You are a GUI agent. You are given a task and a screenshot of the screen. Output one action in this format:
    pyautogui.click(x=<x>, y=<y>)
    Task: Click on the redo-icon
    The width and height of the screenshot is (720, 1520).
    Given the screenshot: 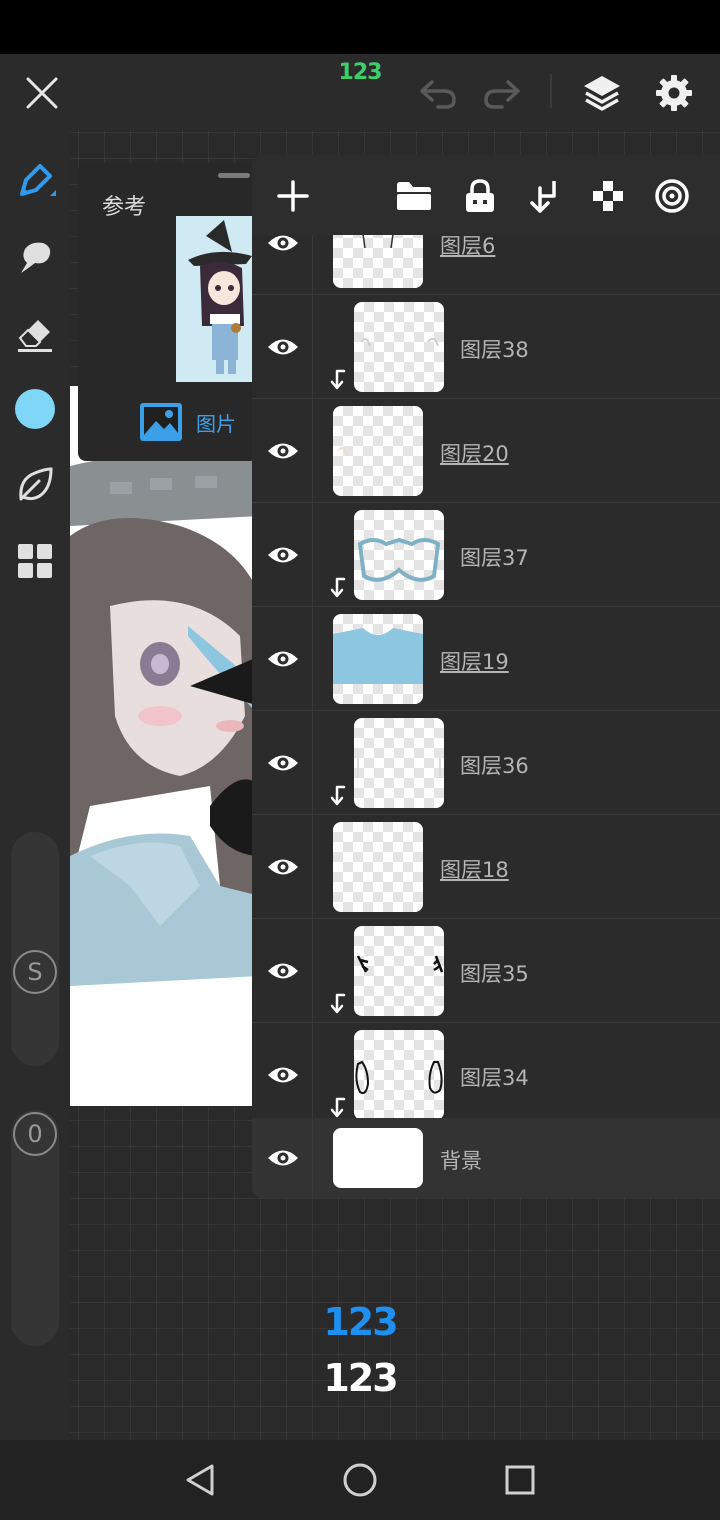 What is the action you would take?
    pyautogui.click(x=502, y=94)
    